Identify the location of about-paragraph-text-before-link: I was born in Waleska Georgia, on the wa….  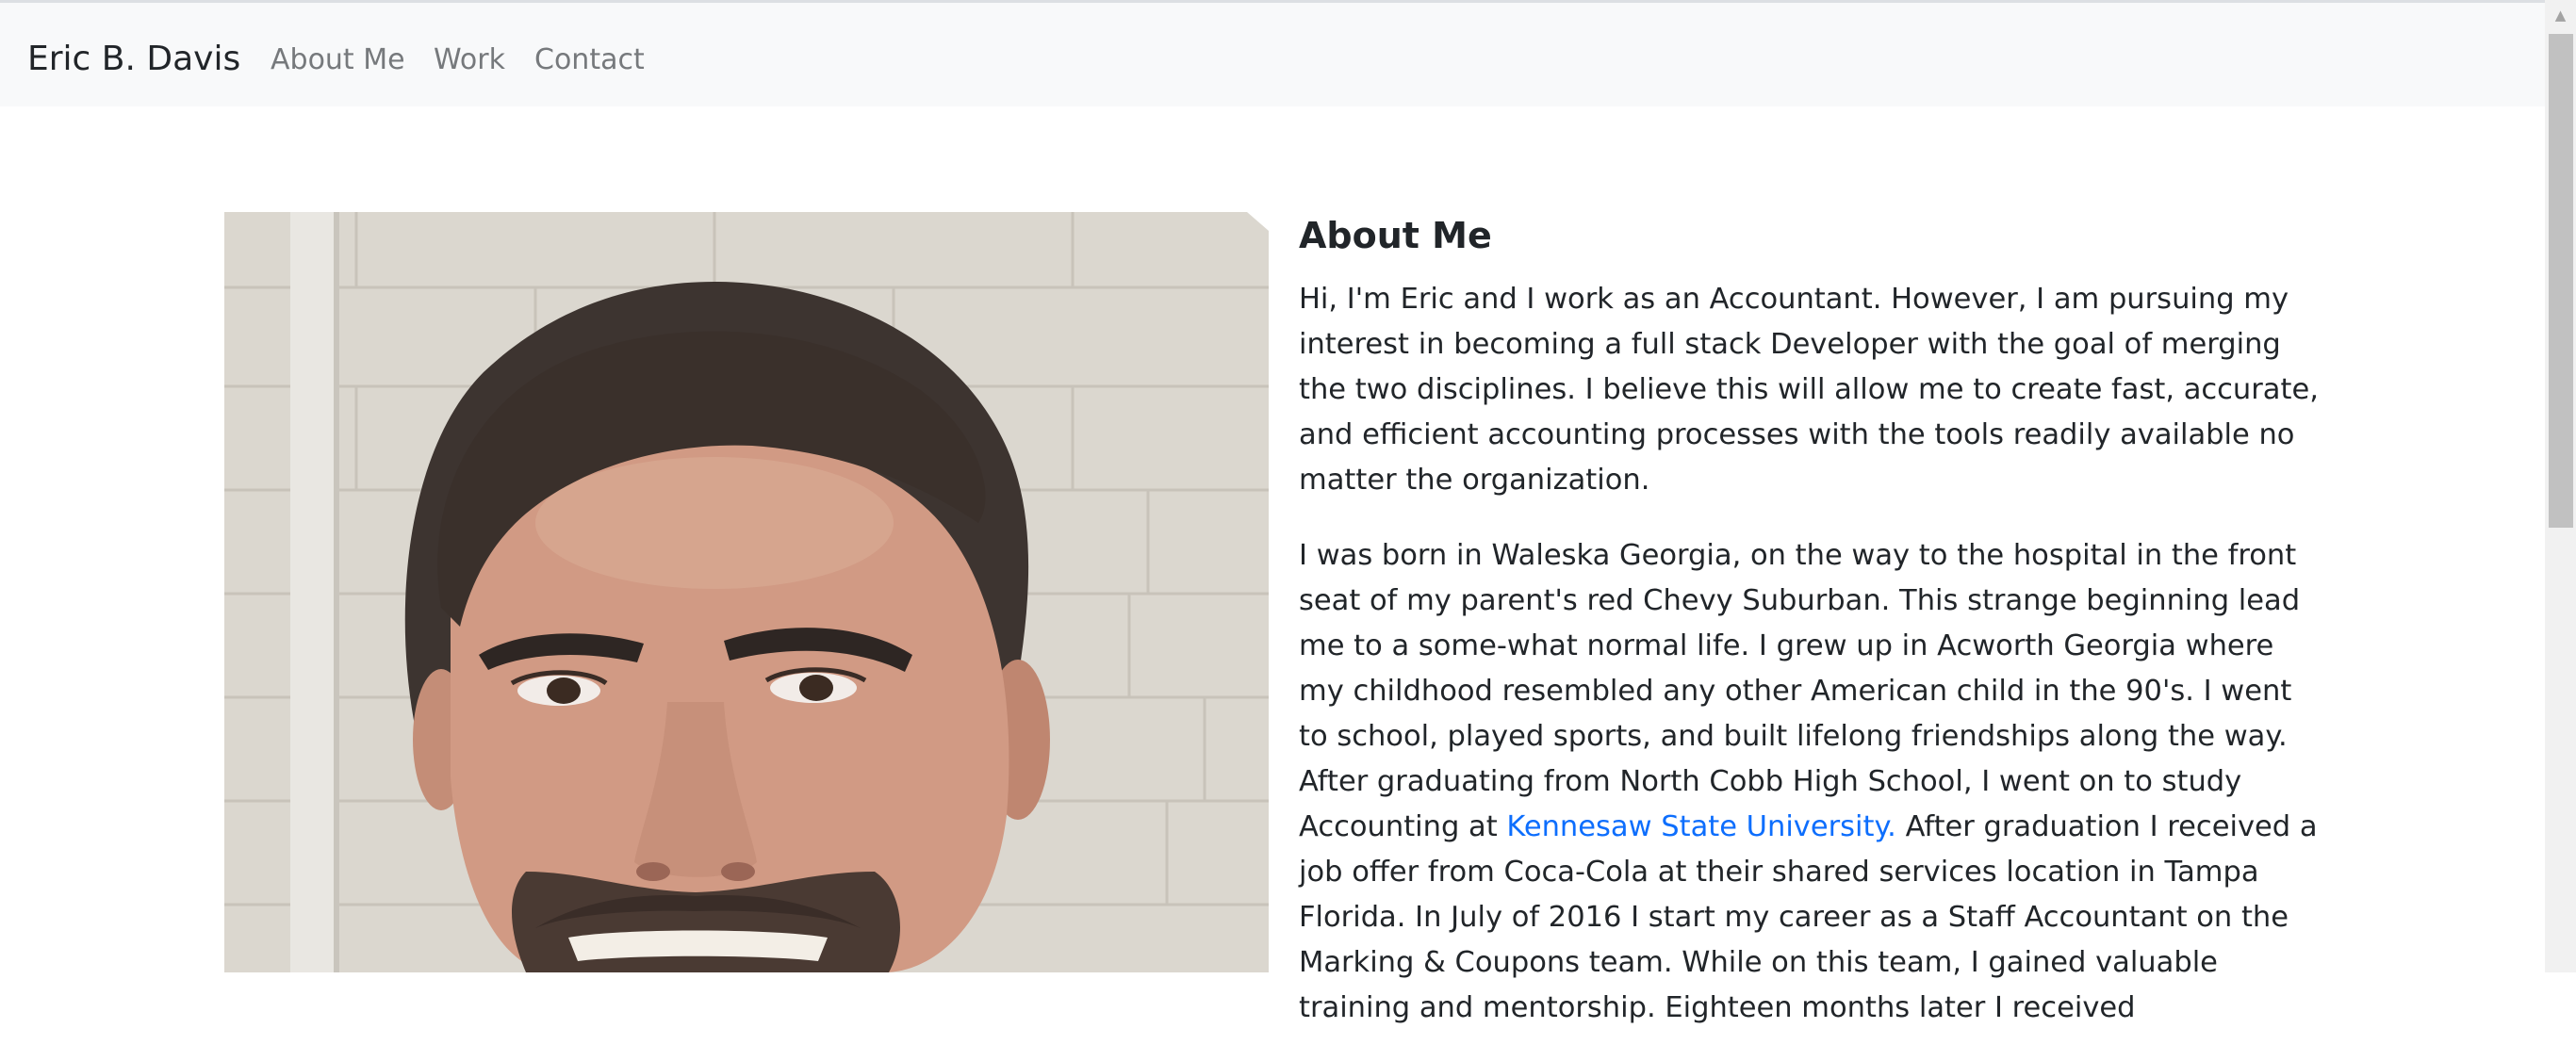
(1800, 691).